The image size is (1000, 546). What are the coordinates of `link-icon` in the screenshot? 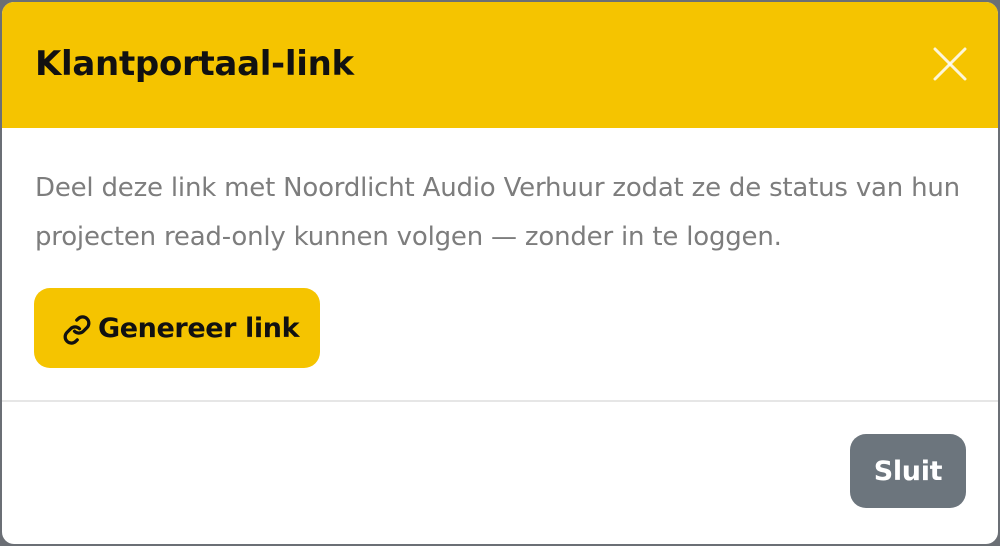 It's located at (77, 330).